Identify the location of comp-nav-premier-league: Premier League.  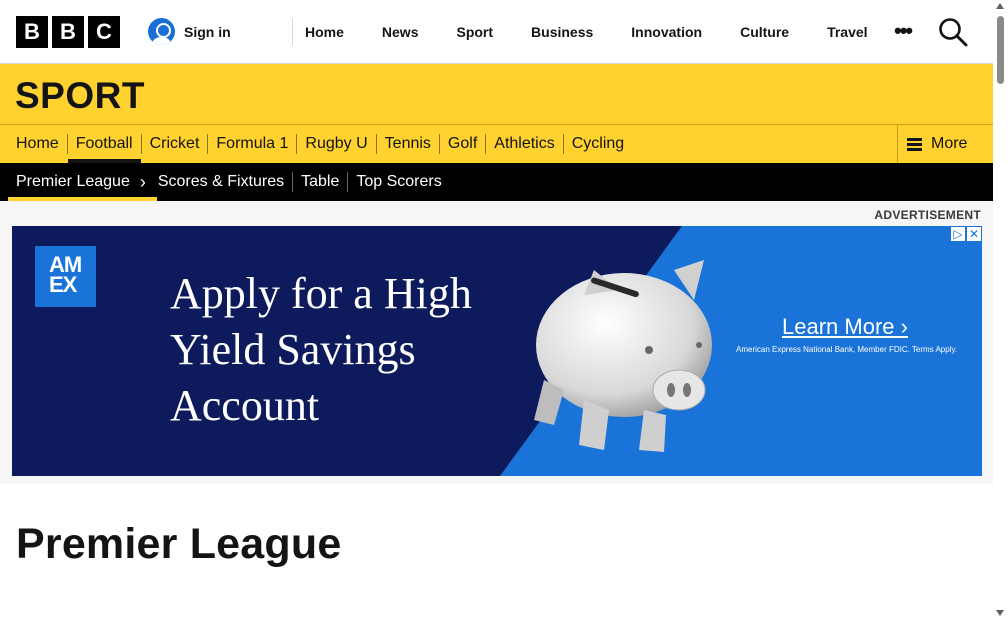
(82, 186).